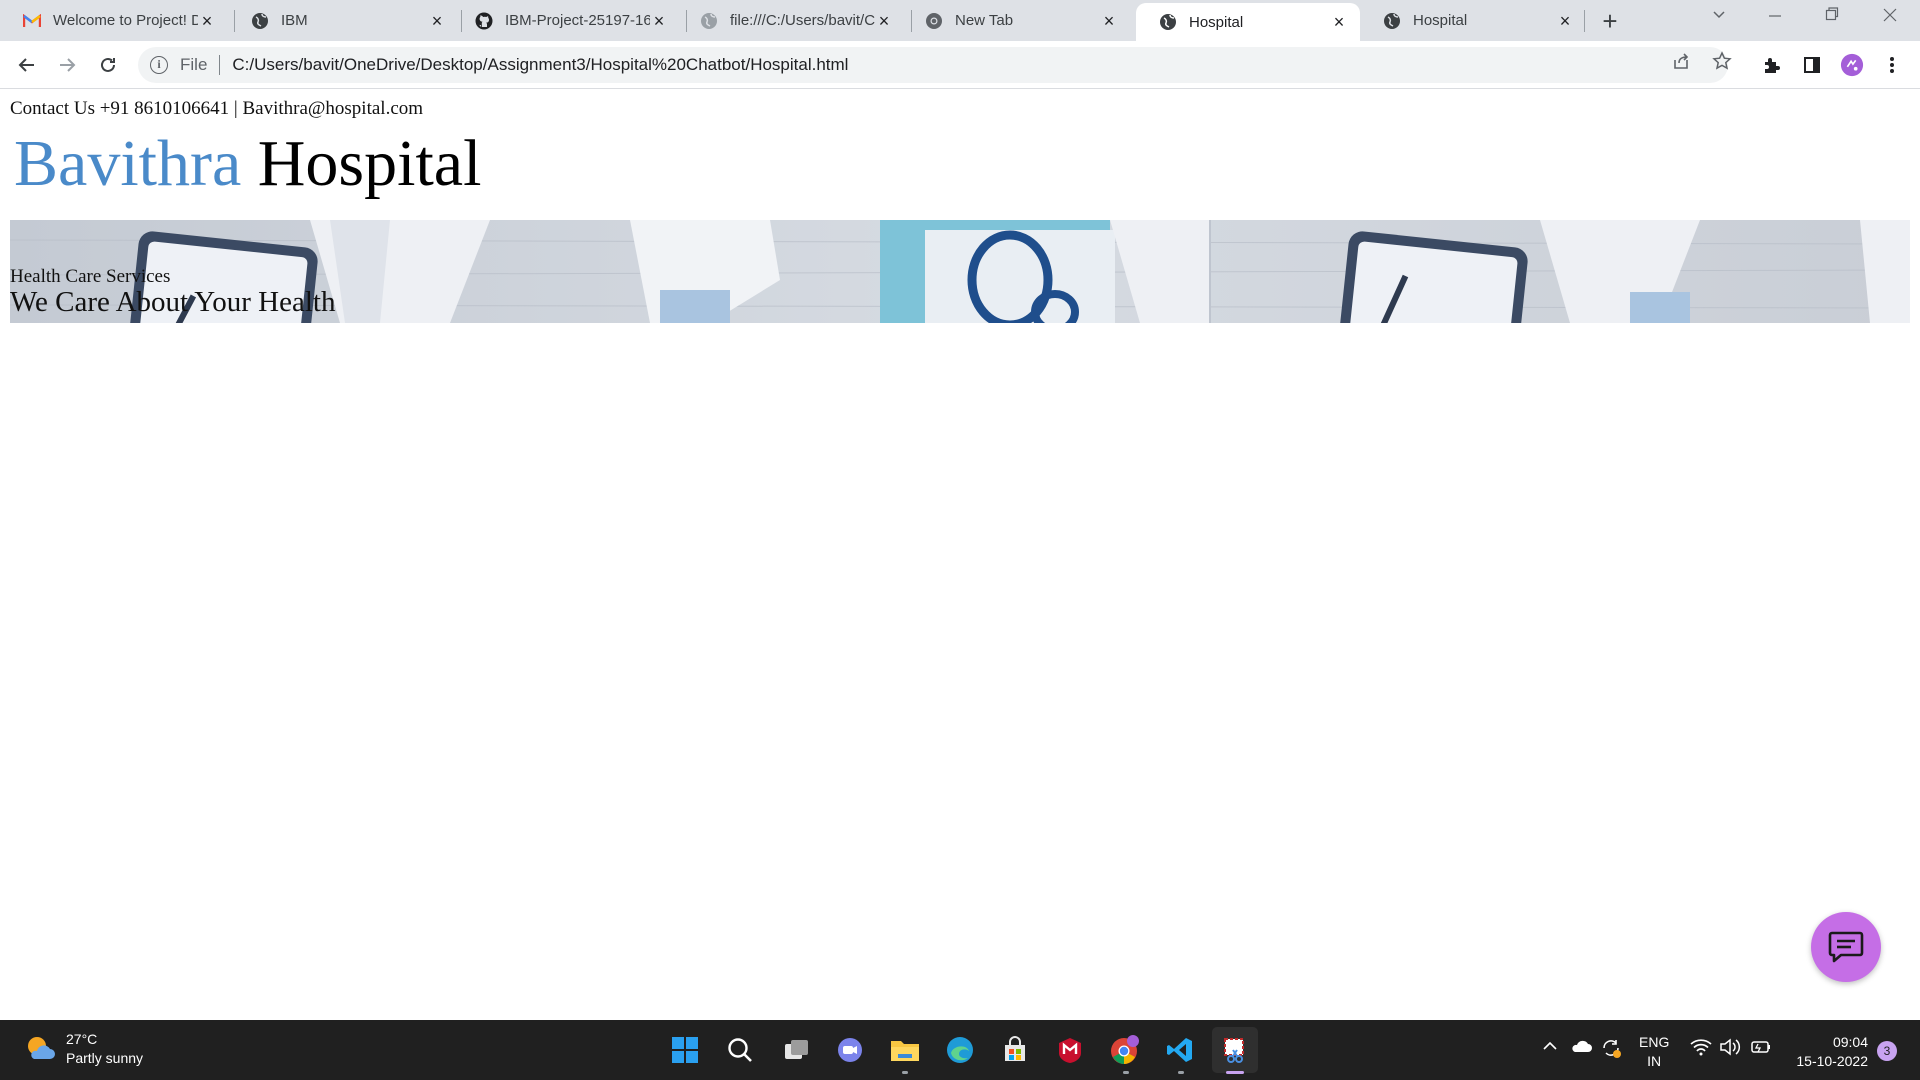  What do you see at coordinates (577, 20) in the screenshot?
I see `tab-title: IBM-Project-25197-16` at bounding box center [577, 20].